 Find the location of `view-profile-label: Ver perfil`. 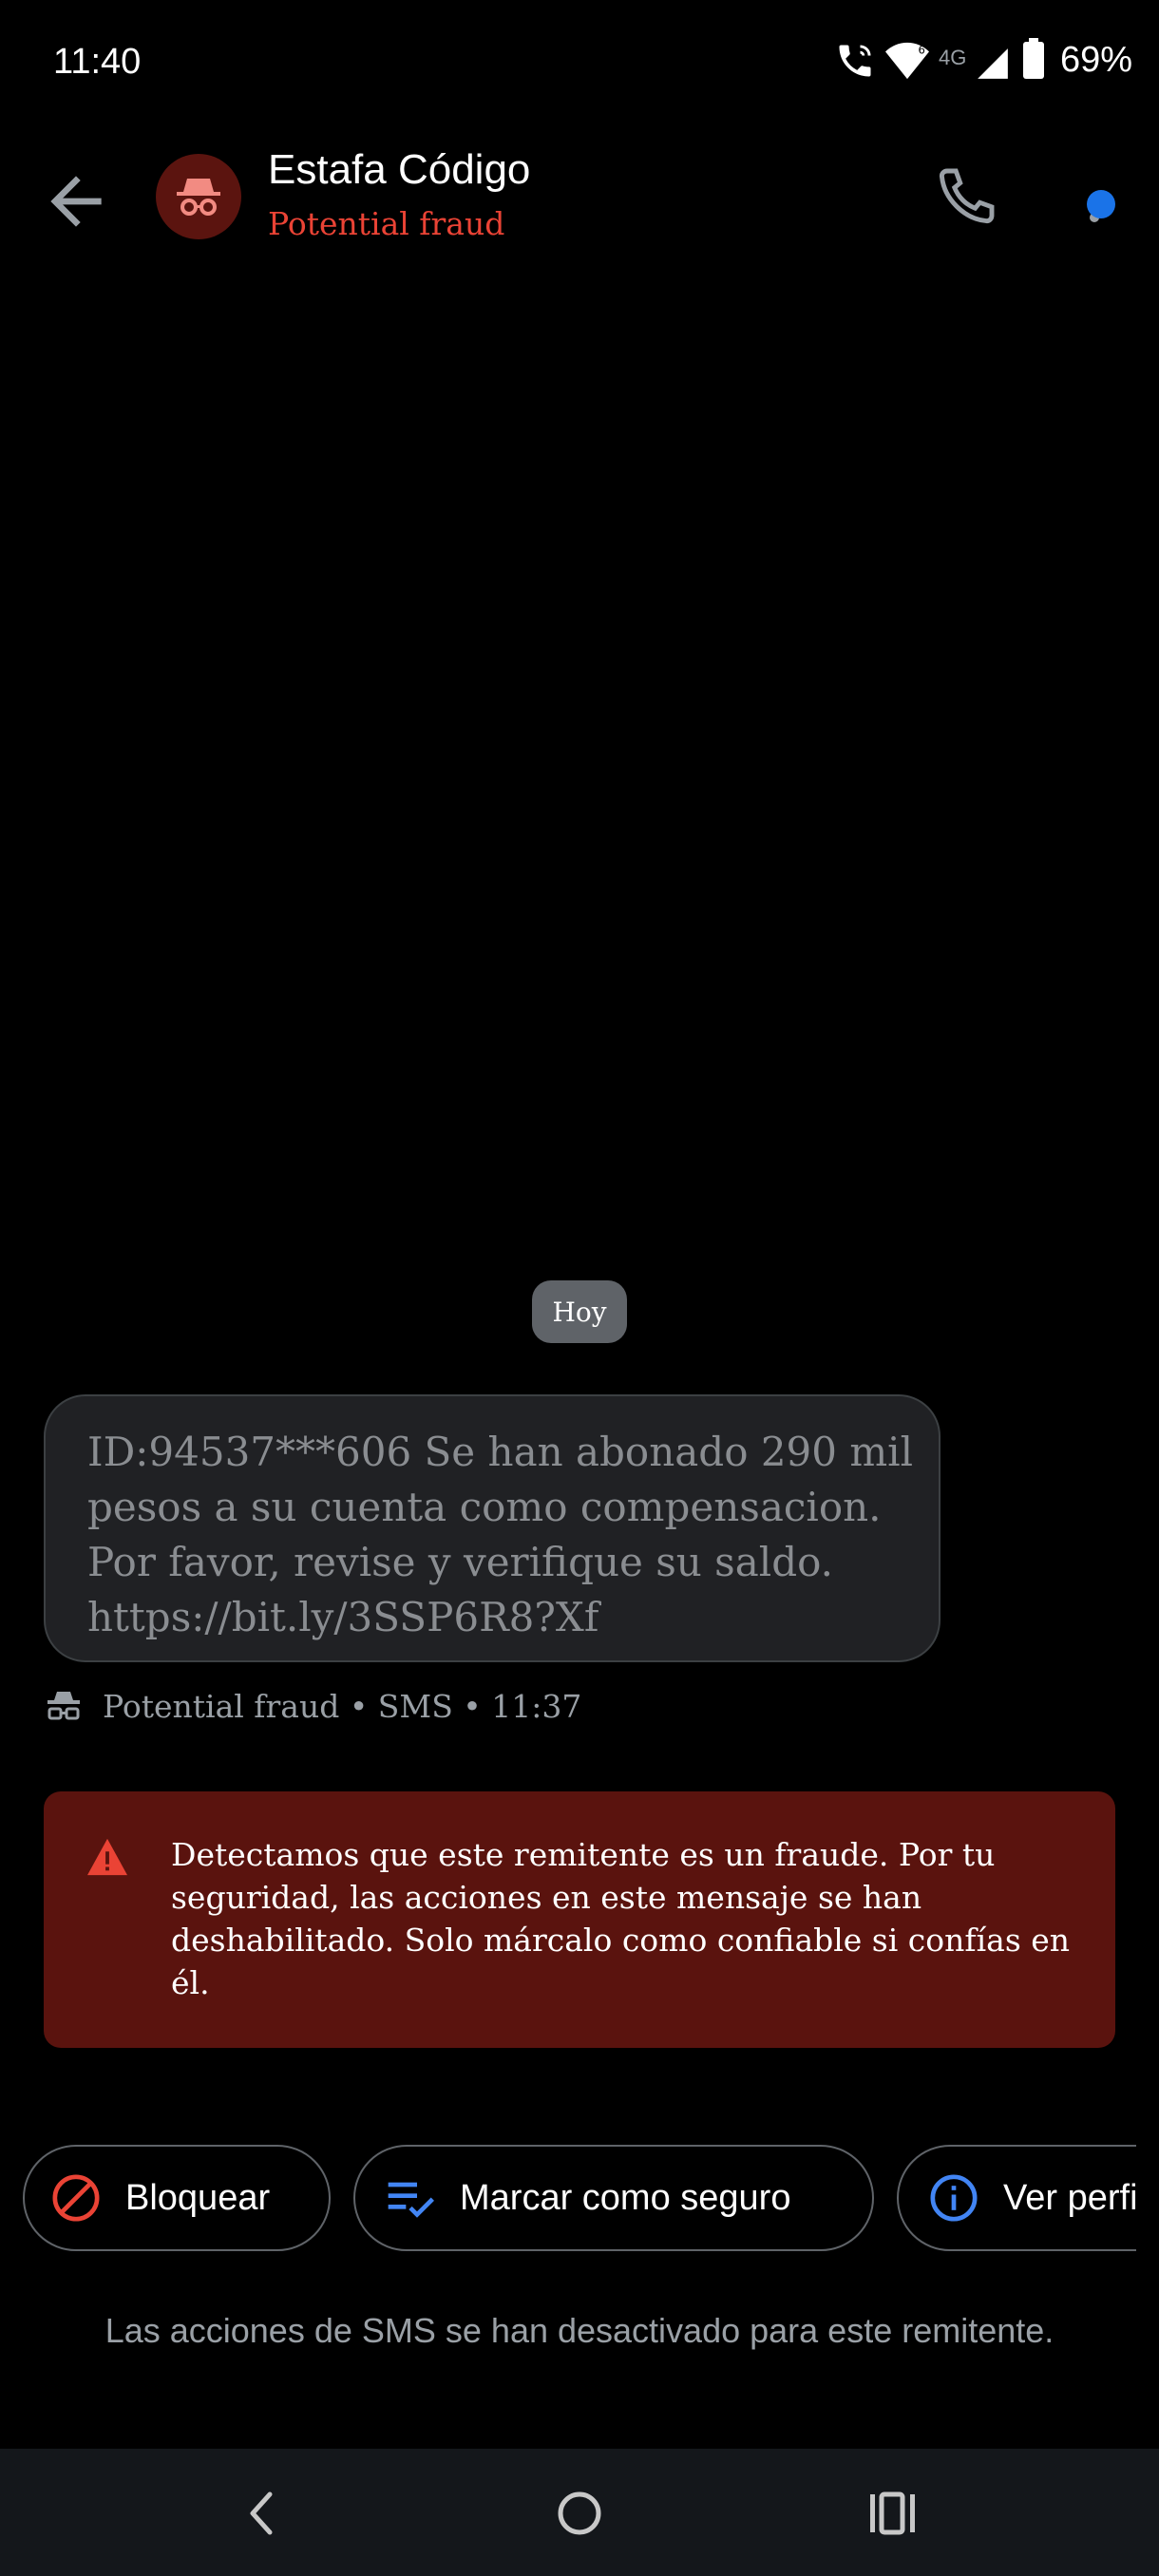

view-profile-label: Ver perfil is located at coordinates (1069, 2197).